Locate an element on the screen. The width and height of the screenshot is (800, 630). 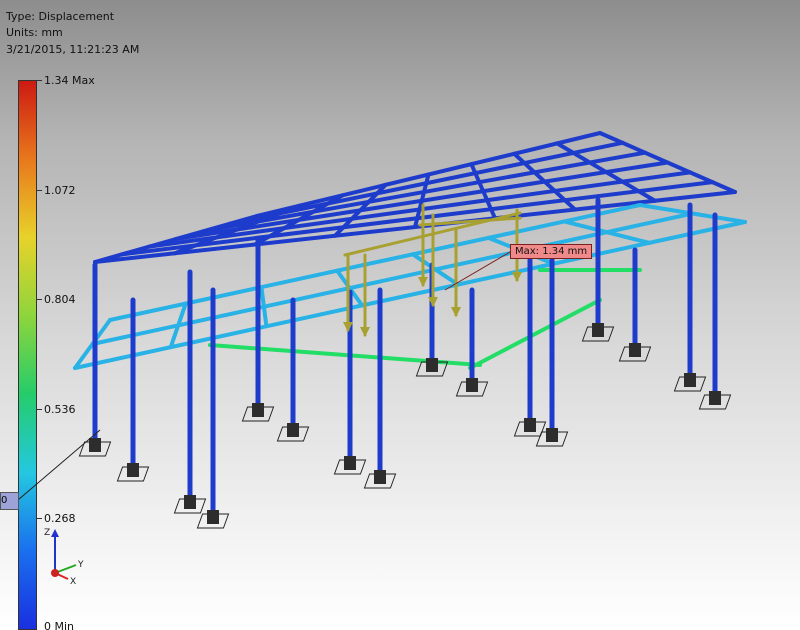
triad-origin-icon is located at coordinates (55, 573).